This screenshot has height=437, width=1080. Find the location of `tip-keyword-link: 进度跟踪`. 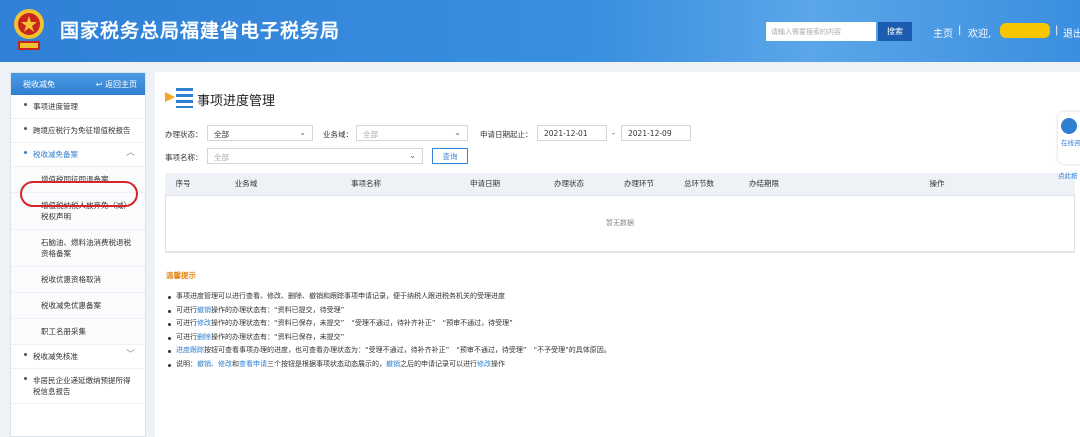

tip-keyword-link: 进度跟踪 is located at coordinates (190, 350).